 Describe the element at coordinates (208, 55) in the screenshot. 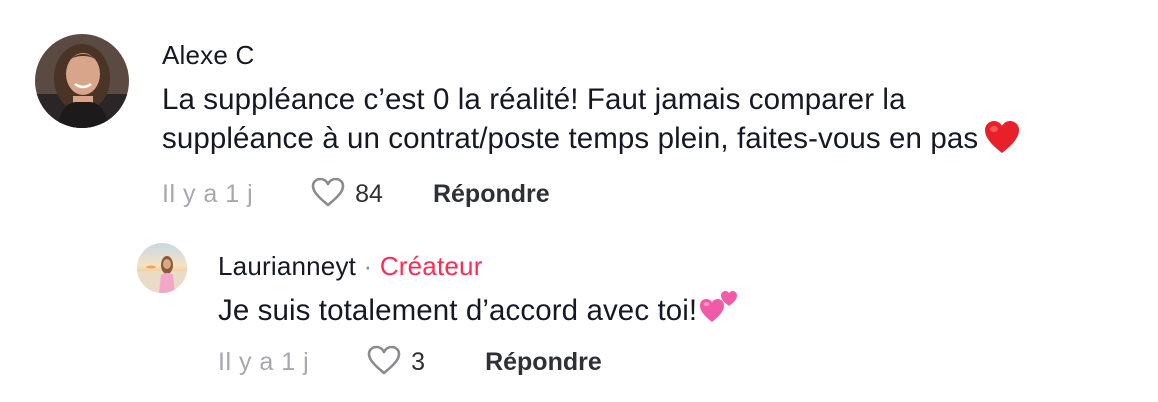

I see `comment-username: Alexe C` at that location.